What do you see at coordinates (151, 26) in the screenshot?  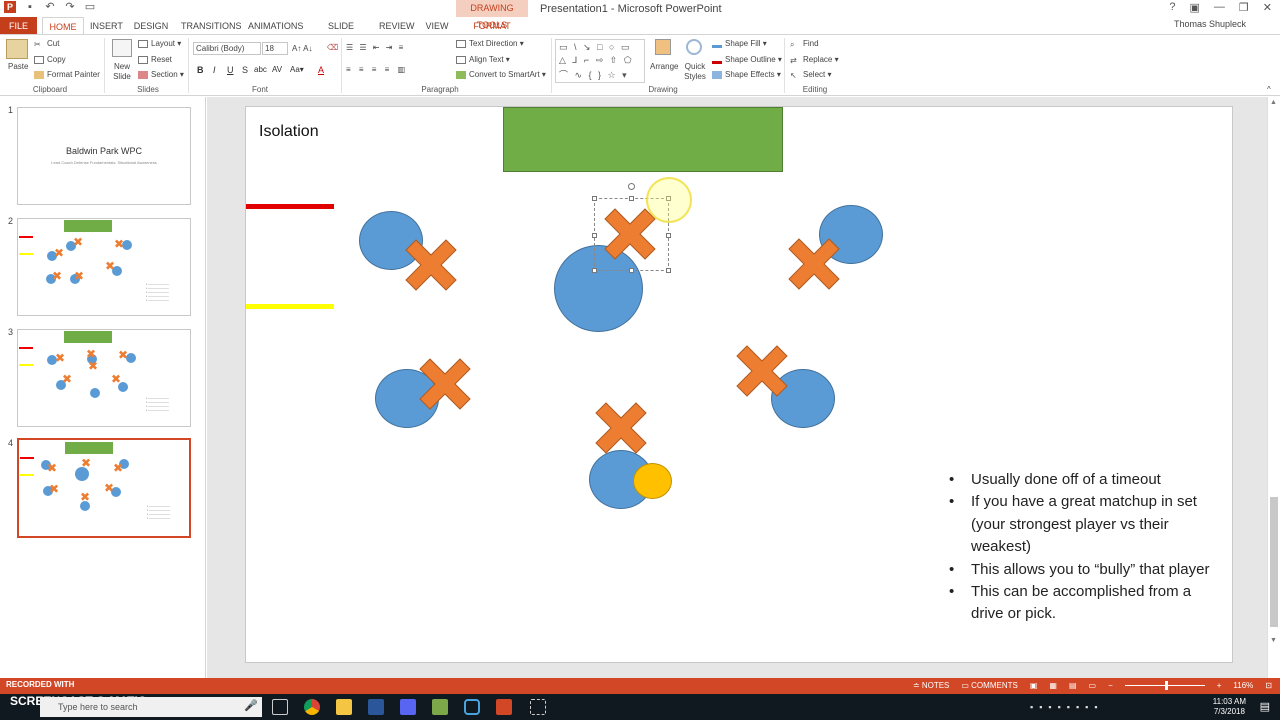 I see `tab-design: DESIGN` at bounding box center [151, 26].